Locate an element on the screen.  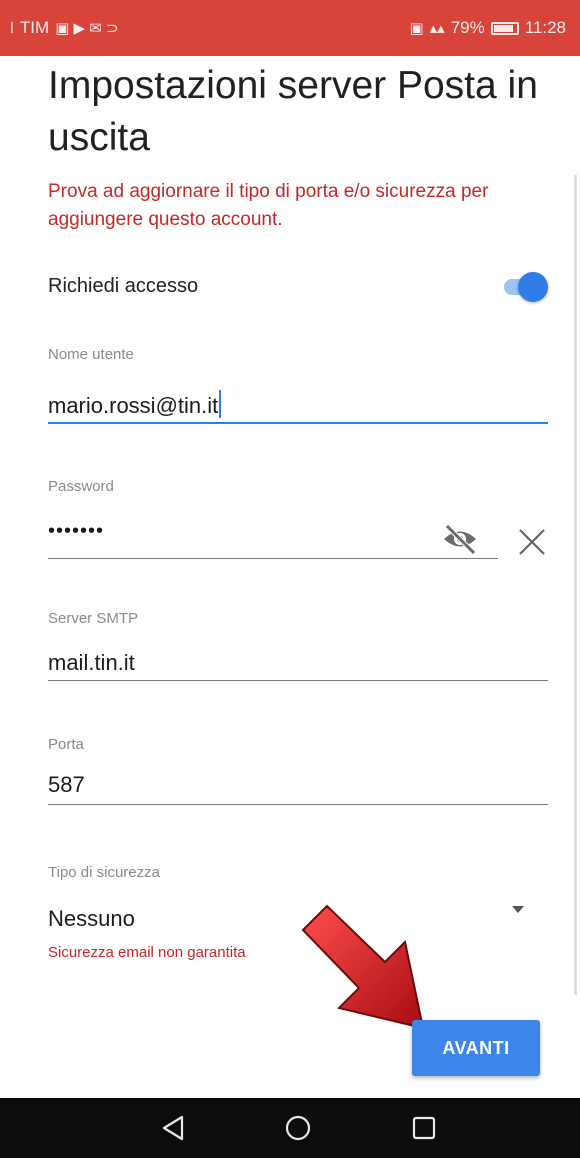
carrier-name: TIM is located at coordinates (34, 27).